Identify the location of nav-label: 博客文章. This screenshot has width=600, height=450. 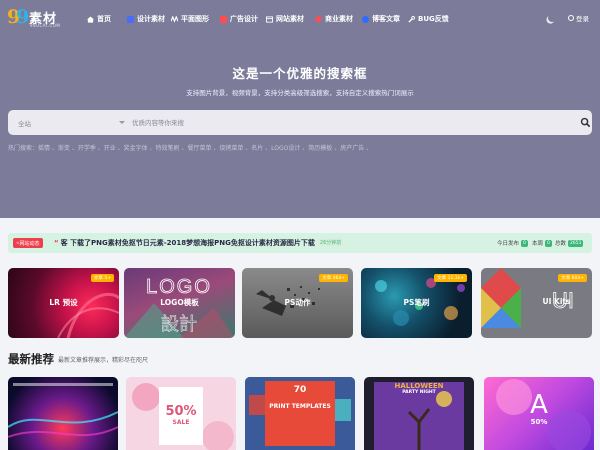
(386, 19).